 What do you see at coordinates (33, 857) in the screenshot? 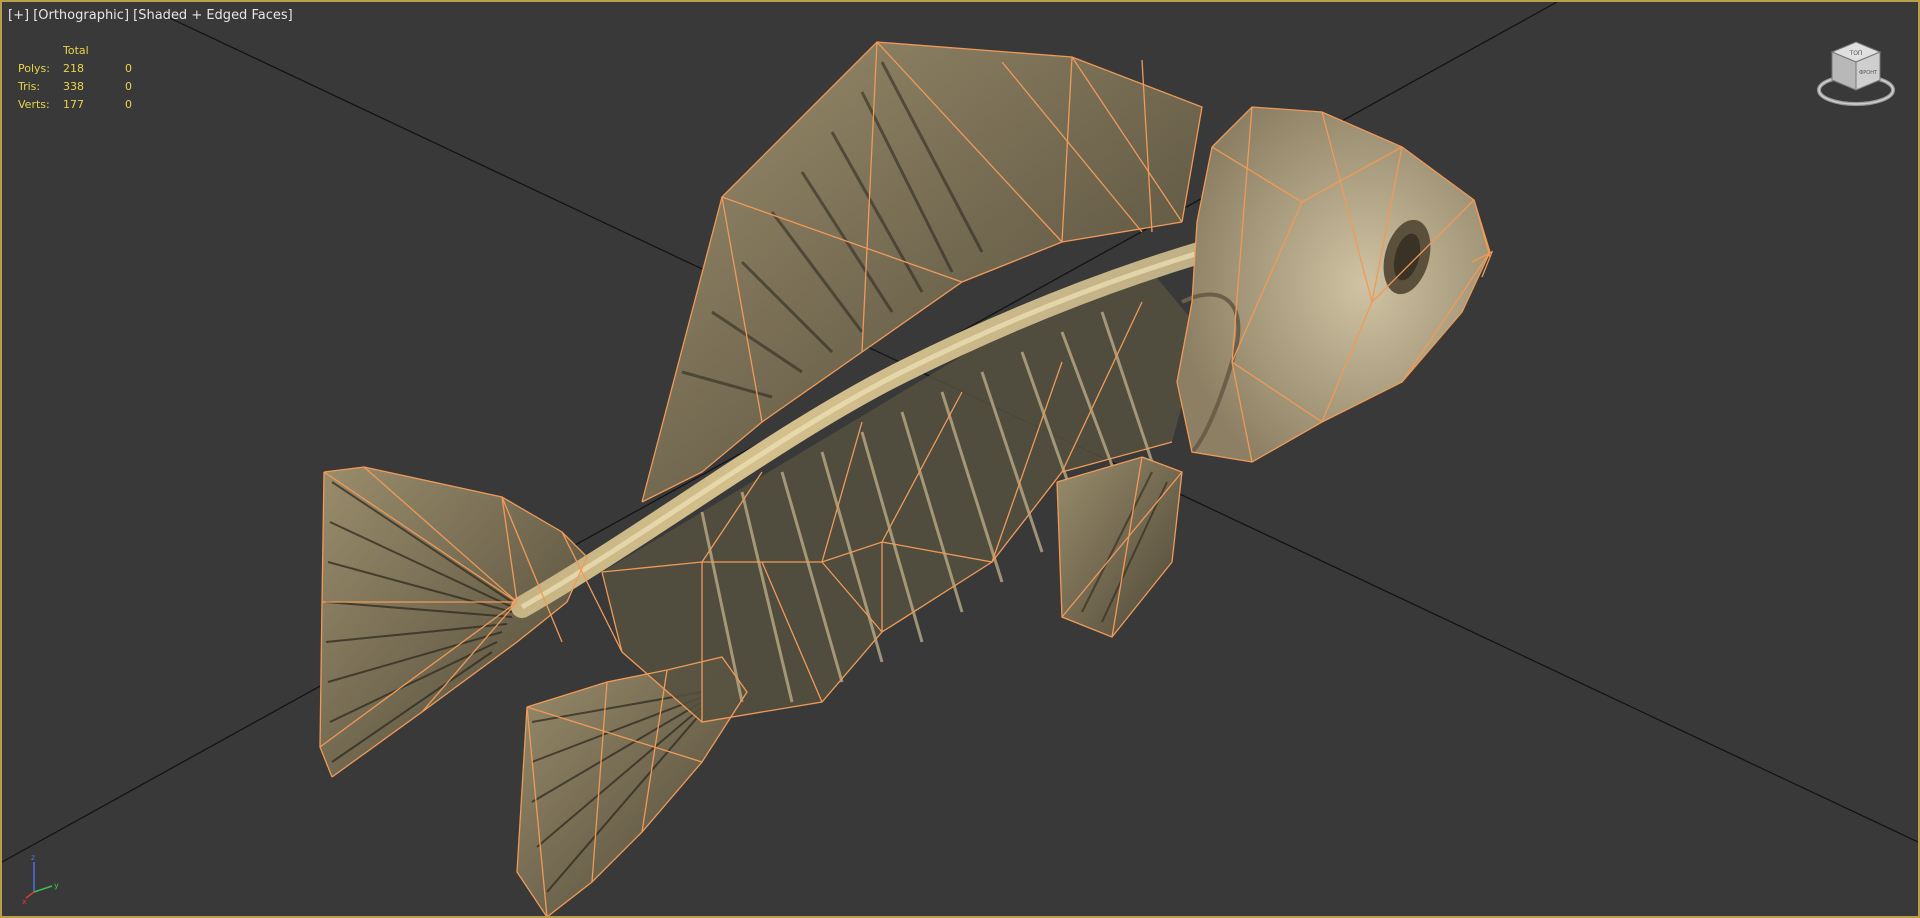
I see `axis-z-label: z` at bounding box center [33, 857].